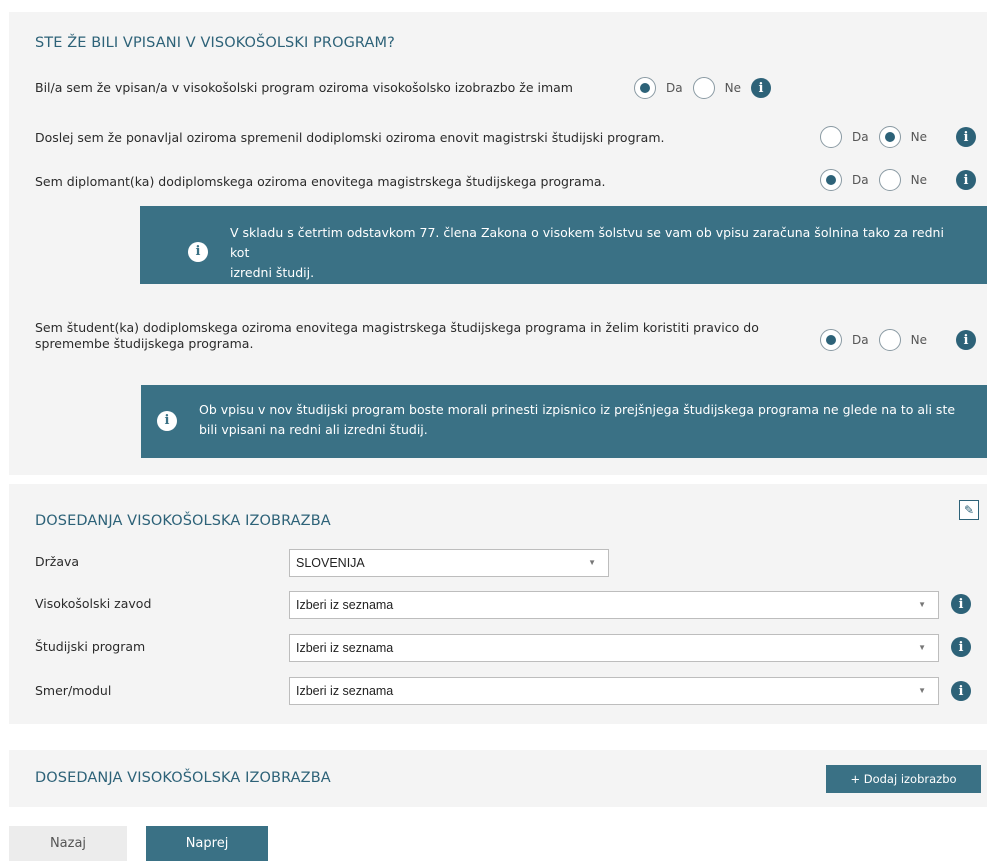 The image size is (987, 861). I want to click on field-label-study-program: Študijski program, so click(90, 646).